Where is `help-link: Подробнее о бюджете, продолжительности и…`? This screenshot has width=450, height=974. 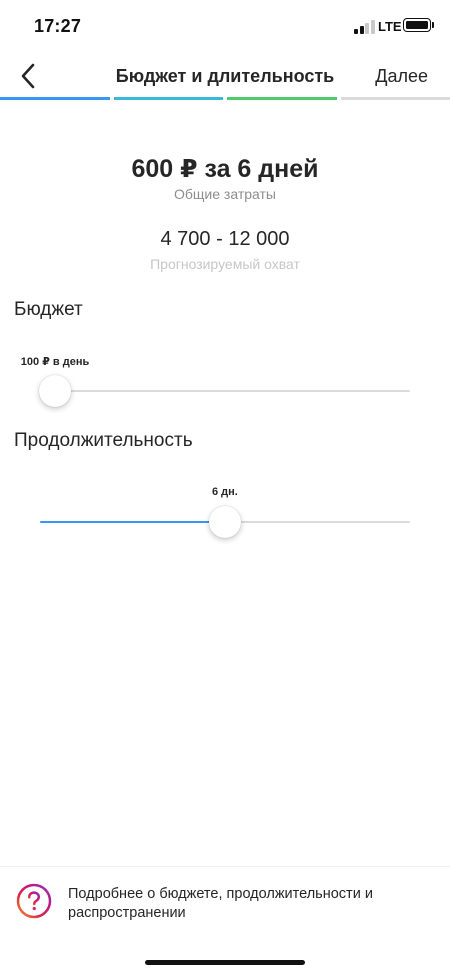 help-link: Подробнее о бюджете, продолжительности и… is located at coordinates (225, 902).